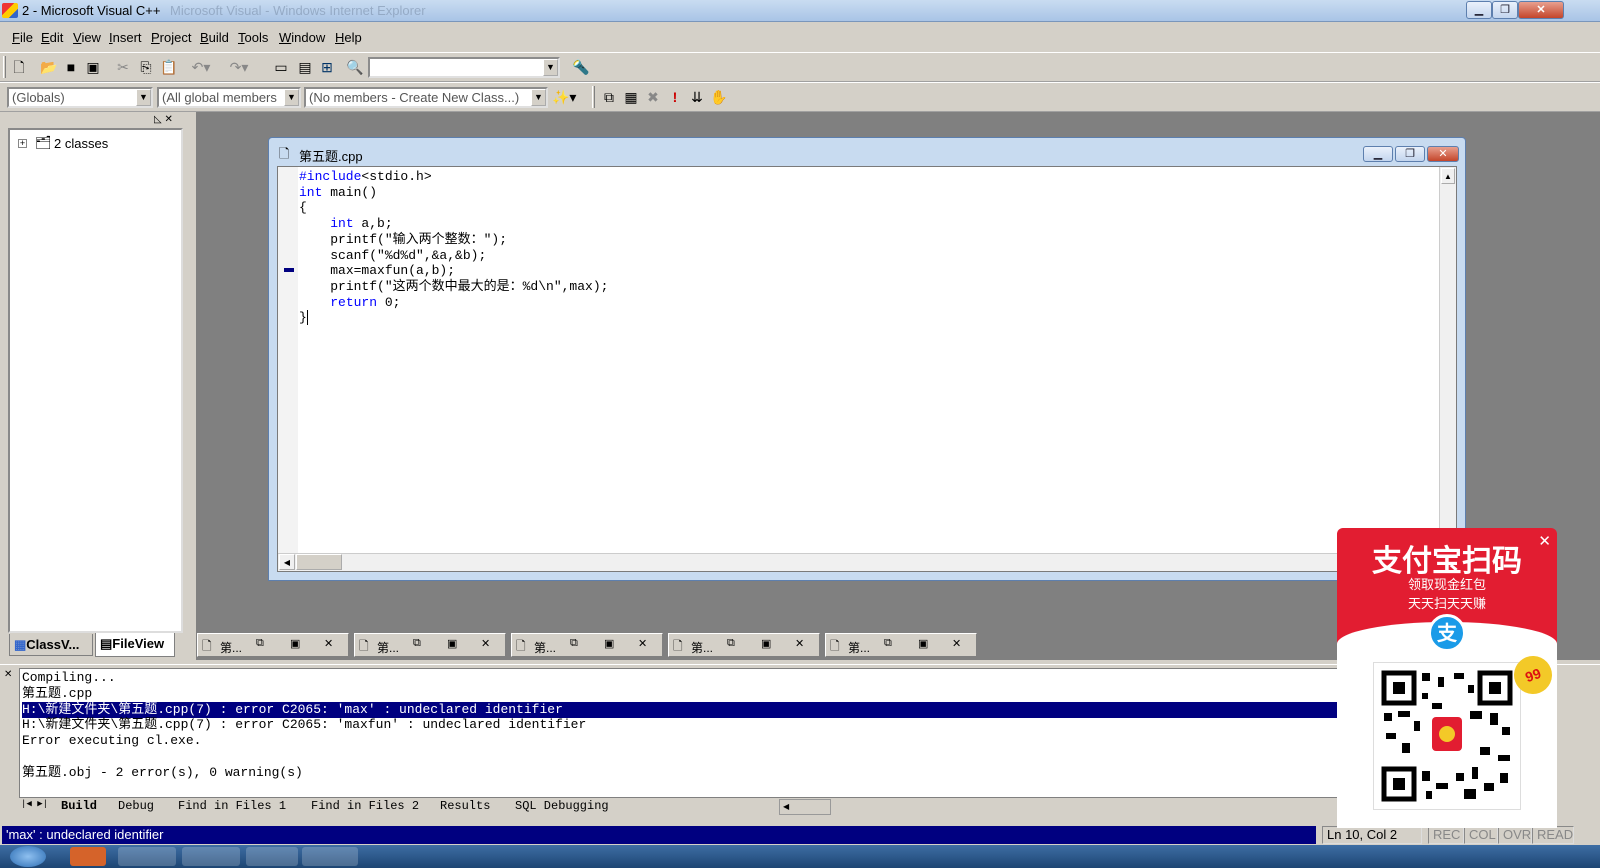 The width and height of the screenshot is (1600, 868). Describe the element at coordinates (28, 856) in the screenshot. I see `start-orb-icon` at that location.